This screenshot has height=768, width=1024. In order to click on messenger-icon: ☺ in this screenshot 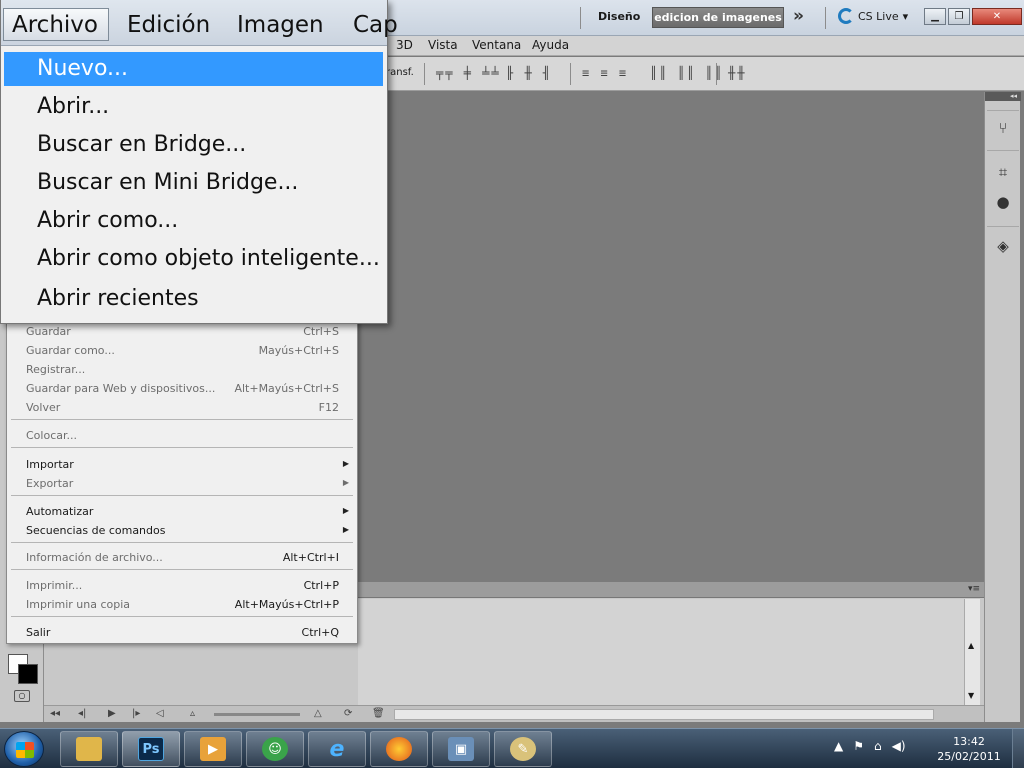, I will do `click(275, 749)`.